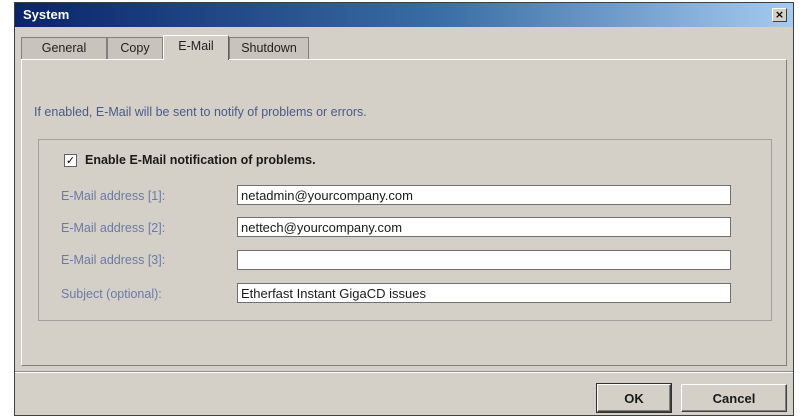 This screenshot has width=804, height=419. What do you see at coordinates (196, 47) in the screenshot?
I see `tab-email: E-Mail` at bounding box center [196, 47].